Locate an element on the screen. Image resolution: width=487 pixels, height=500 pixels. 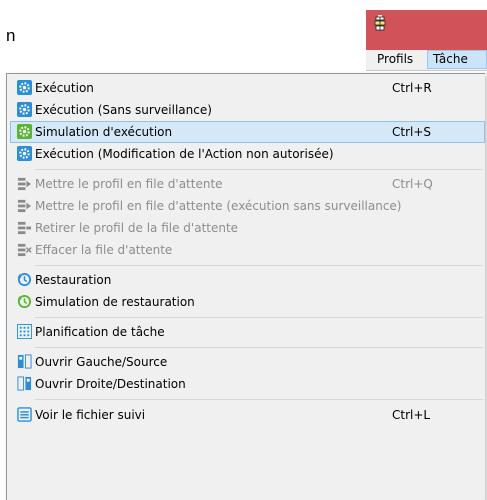
menu-item-label: Simulation de restauration is located at coordinates (115, 302).